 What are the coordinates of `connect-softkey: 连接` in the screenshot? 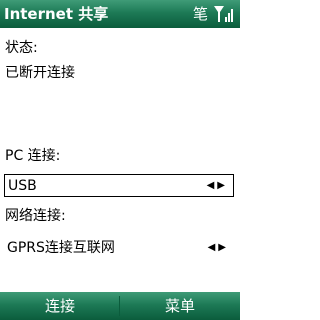 It's located at (60, 306).